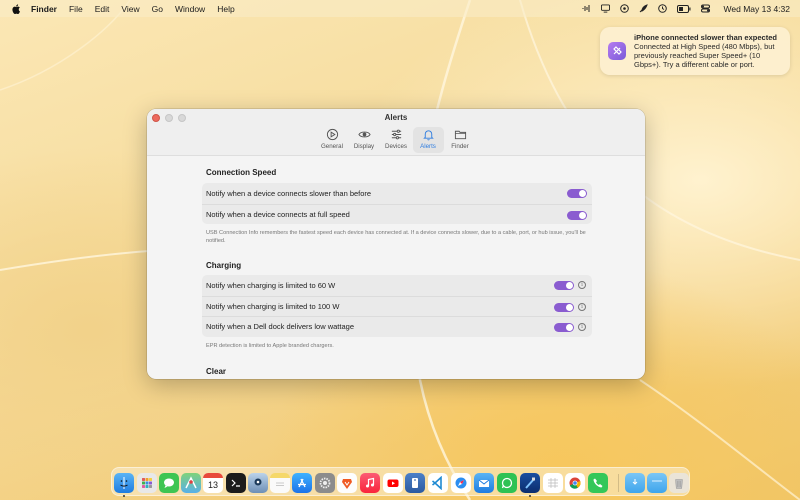  Describe the element at coordinates (331, 146) in the screenshot. I see `tab-general-label: General` at that location.